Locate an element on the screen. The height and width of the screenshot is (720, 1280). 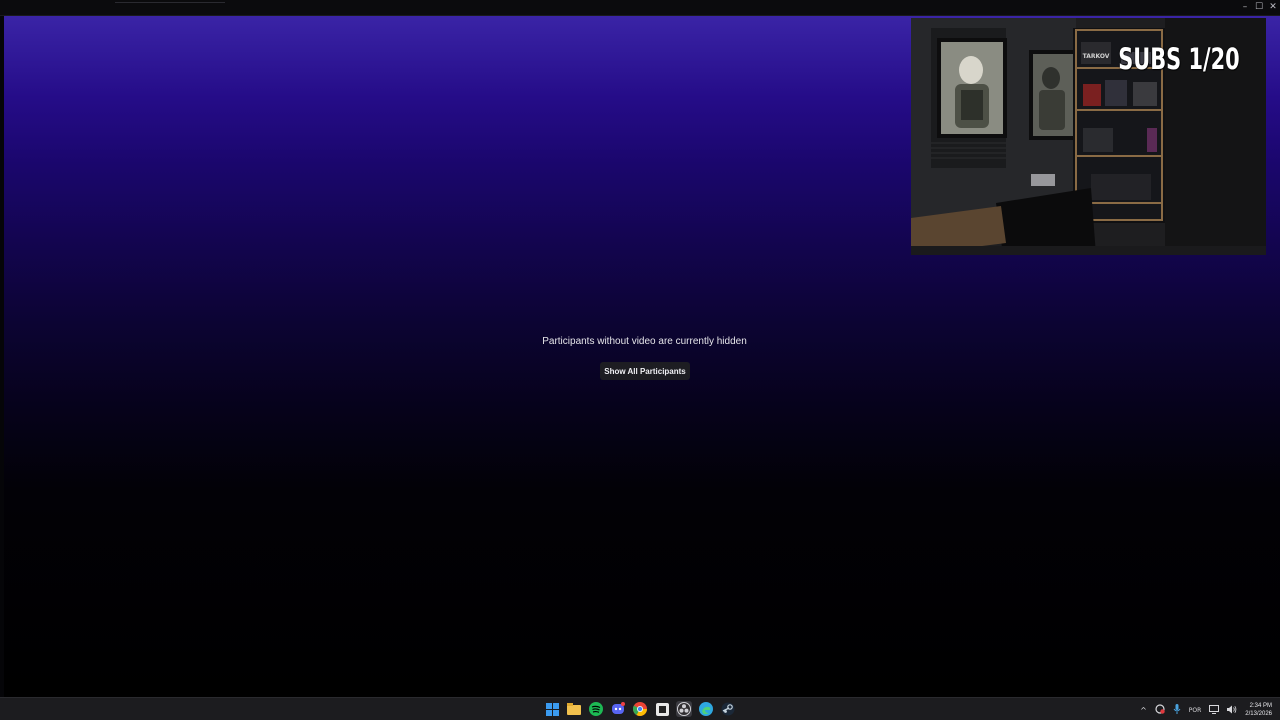
taskbar: ^ POR 2:34 PM 2/13/2026 is located at coordinates (640, 708).